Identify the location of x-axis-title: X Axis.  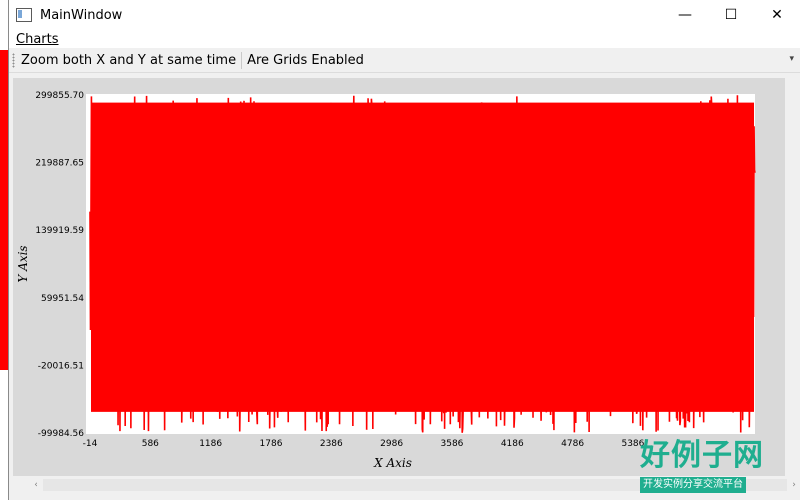
(392, 463).